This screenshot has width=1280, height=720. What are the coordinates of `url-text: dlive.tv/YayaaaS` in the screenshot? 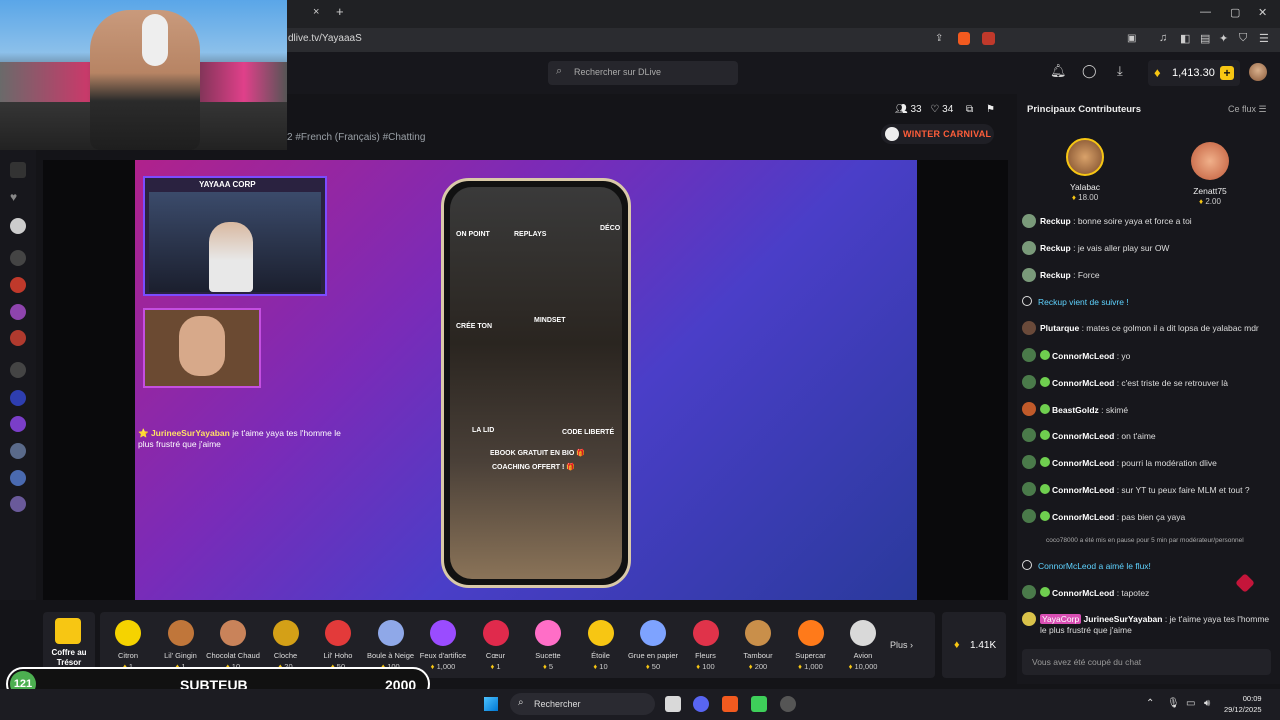 It's located at (325, 38).